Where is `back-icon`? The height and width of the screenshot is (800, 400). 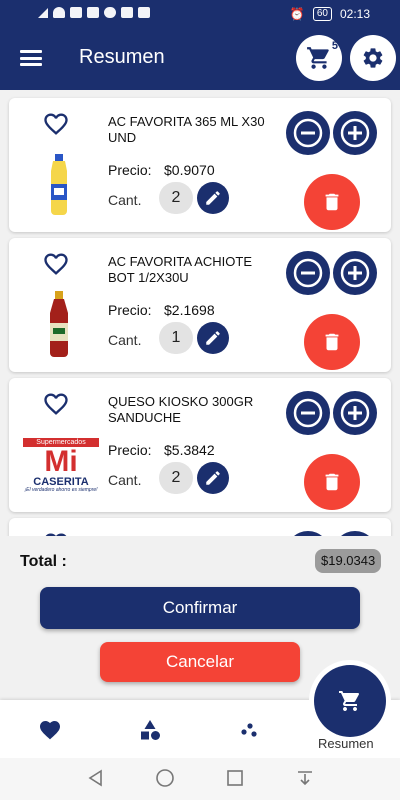
back-icon is located at coordinates (96, 778).